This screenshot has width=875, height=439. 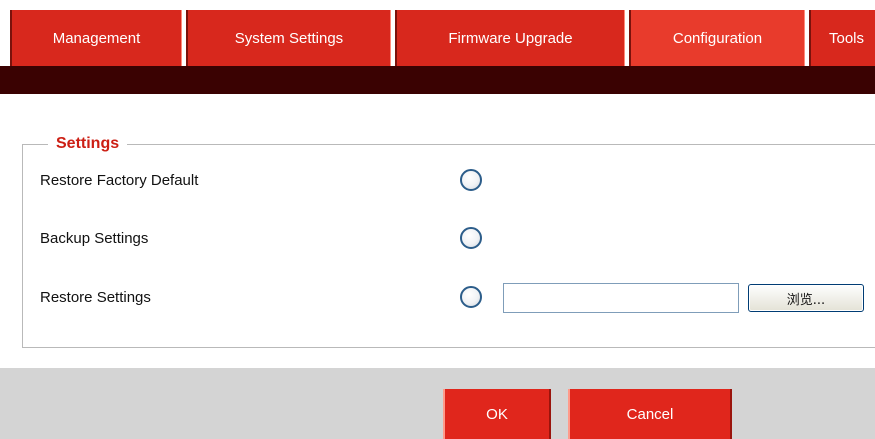 I want to click on tab-system-settings: System Settings, so click(x=288, y=38).